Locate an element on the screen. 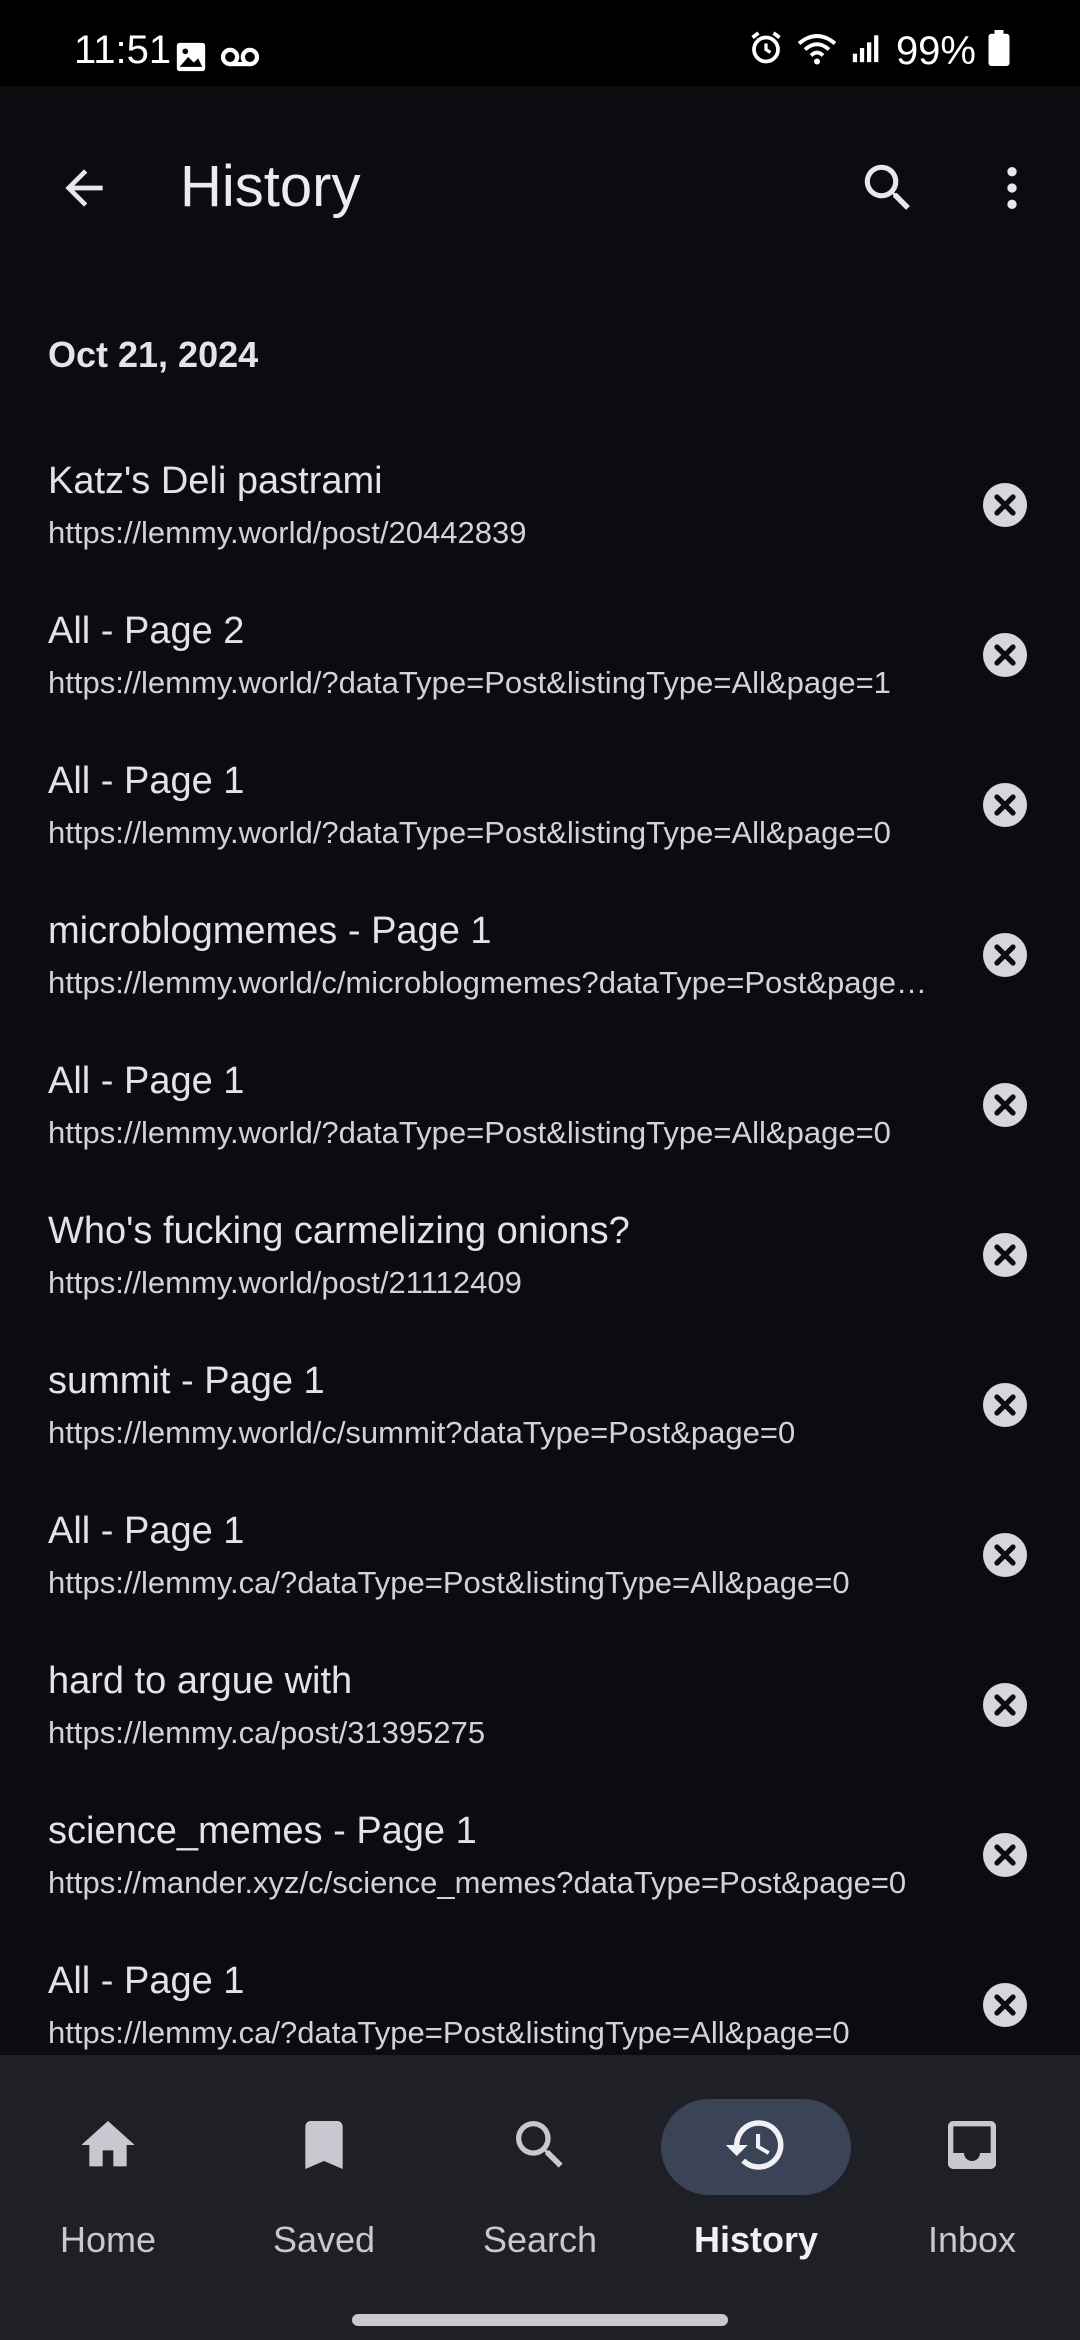 This screenshot has width=1080, height=2340. more-vert-icon is located at coordinates (1012, 190).